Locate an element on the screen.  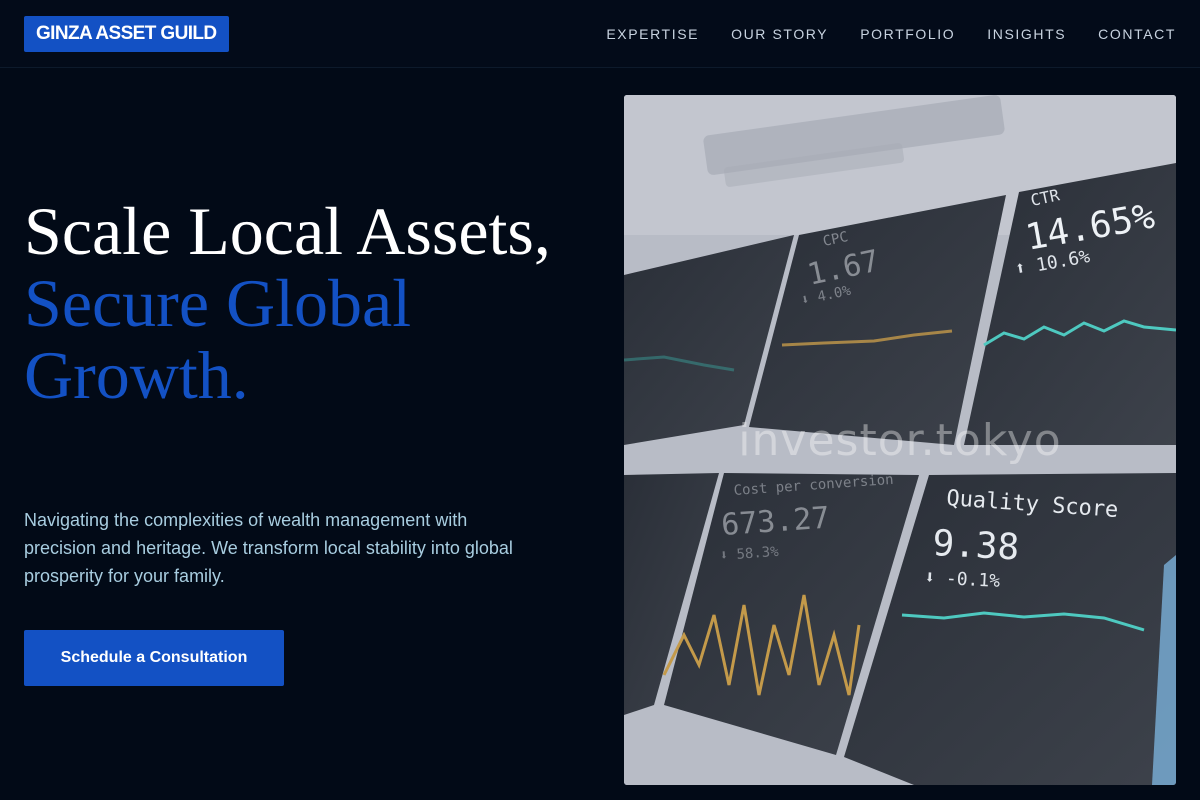
hero-title-line-2: Secure Global Growth. is located at coordinates (218, 339).